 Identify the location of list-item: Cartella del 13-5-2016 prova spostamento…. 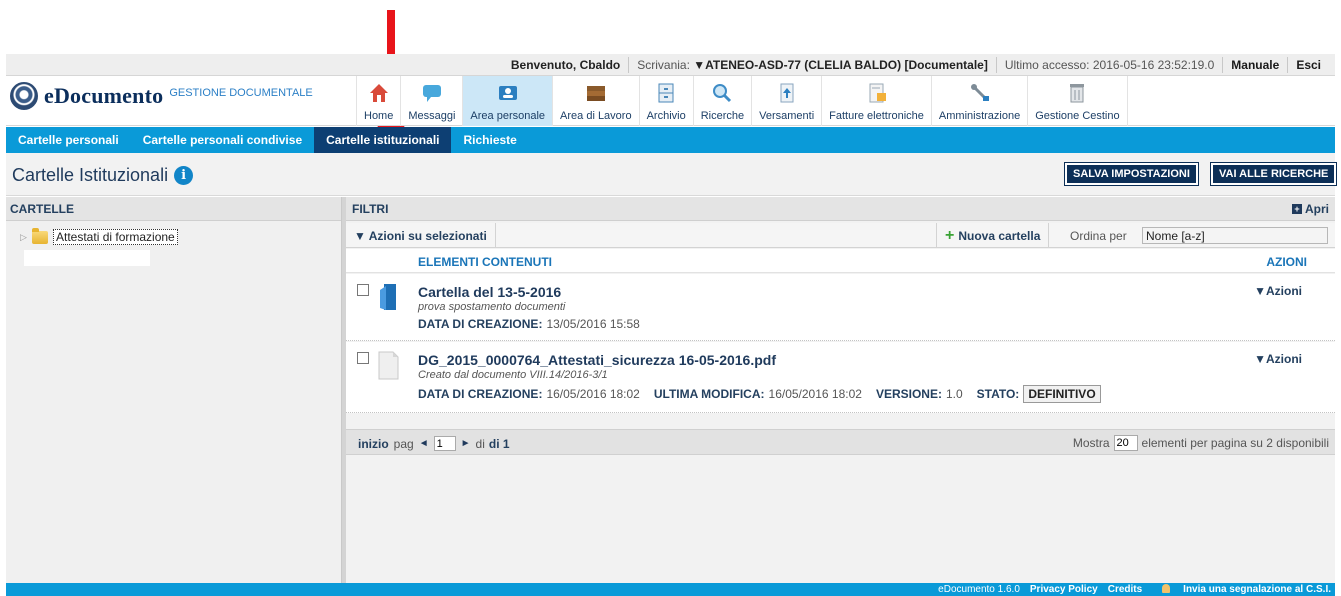
(840, 307).